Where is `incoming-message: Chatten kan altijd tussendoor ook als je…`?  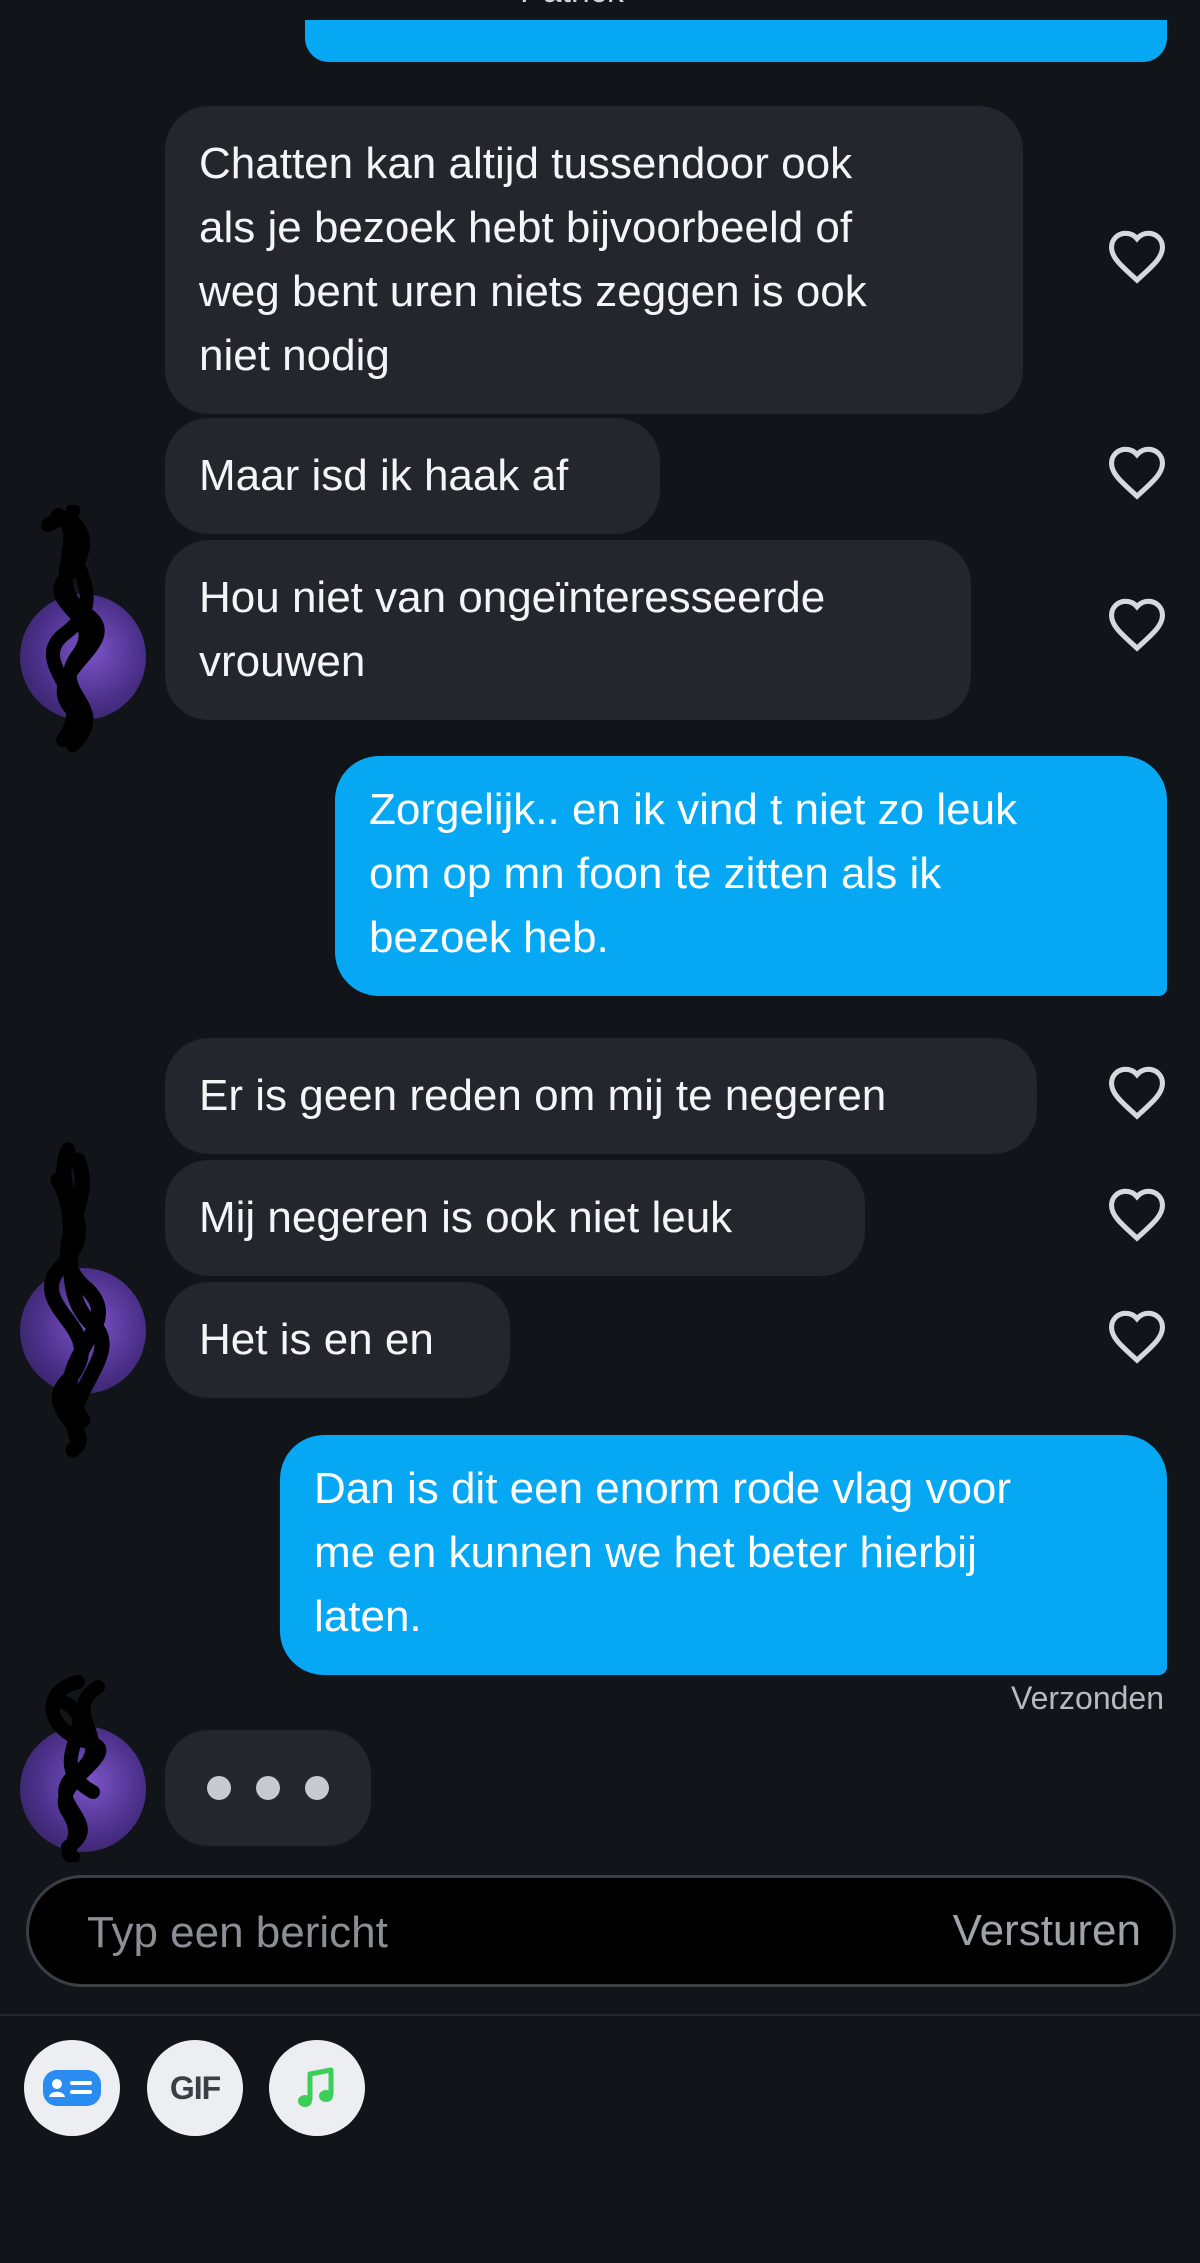 incoming-message: Chatten kan altijd tussendoor ook als je… is located at coordinates (594, 260).